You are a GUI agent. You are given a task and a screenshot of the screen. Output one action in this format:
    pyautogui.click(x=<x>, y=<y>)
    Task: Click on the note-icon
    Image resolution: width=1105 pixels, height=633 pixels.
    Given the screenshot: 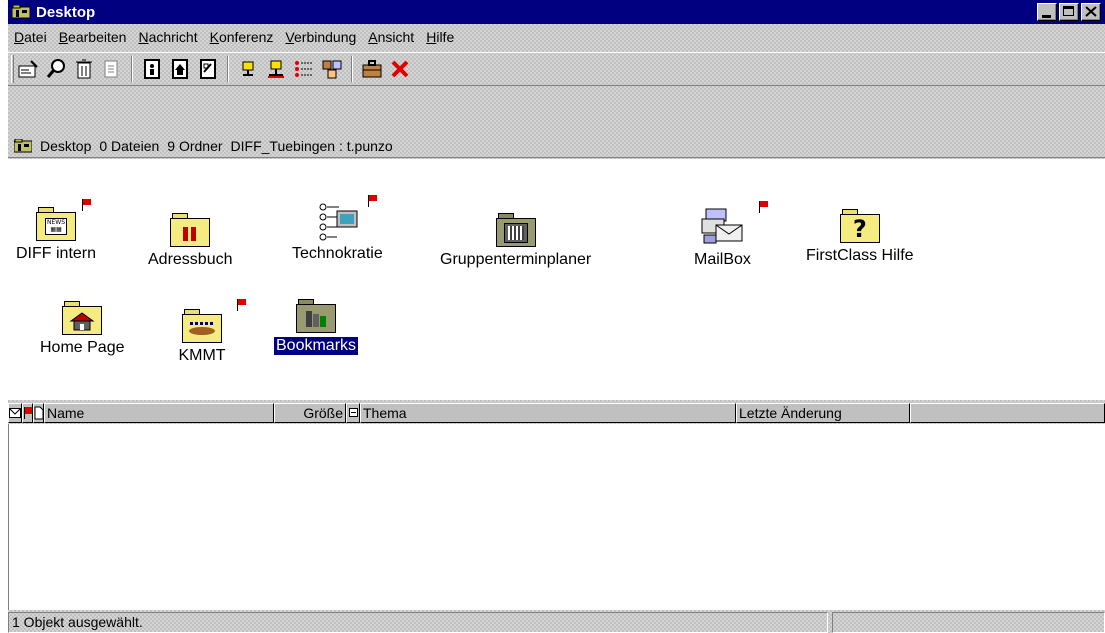 What is the action you would take?
    pyautogui.click(x=208, y=69)
    